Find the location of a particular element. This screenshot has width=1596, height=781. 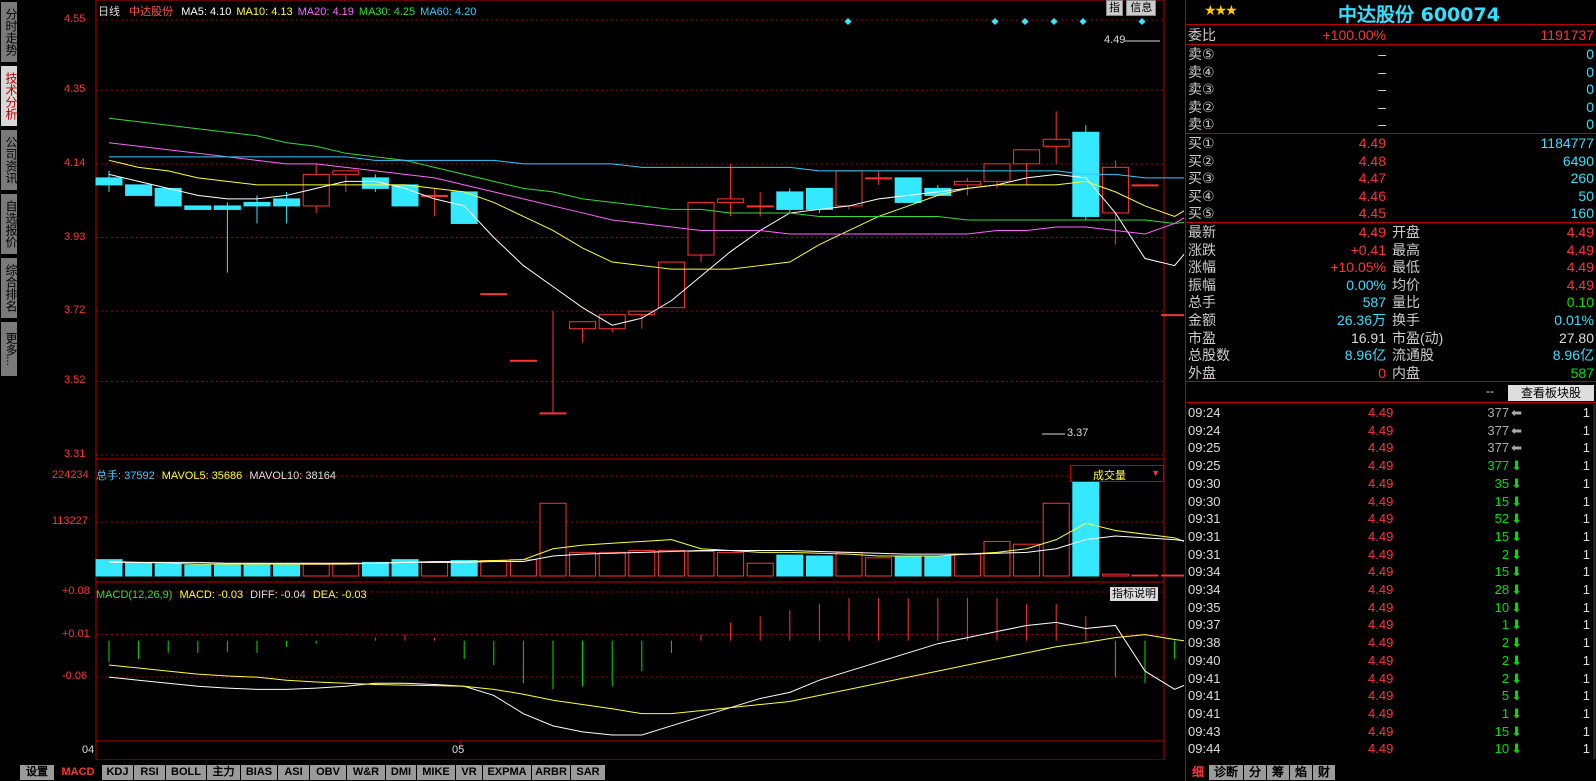

stat-label: 总手 is located at coordinates (1202, 302).